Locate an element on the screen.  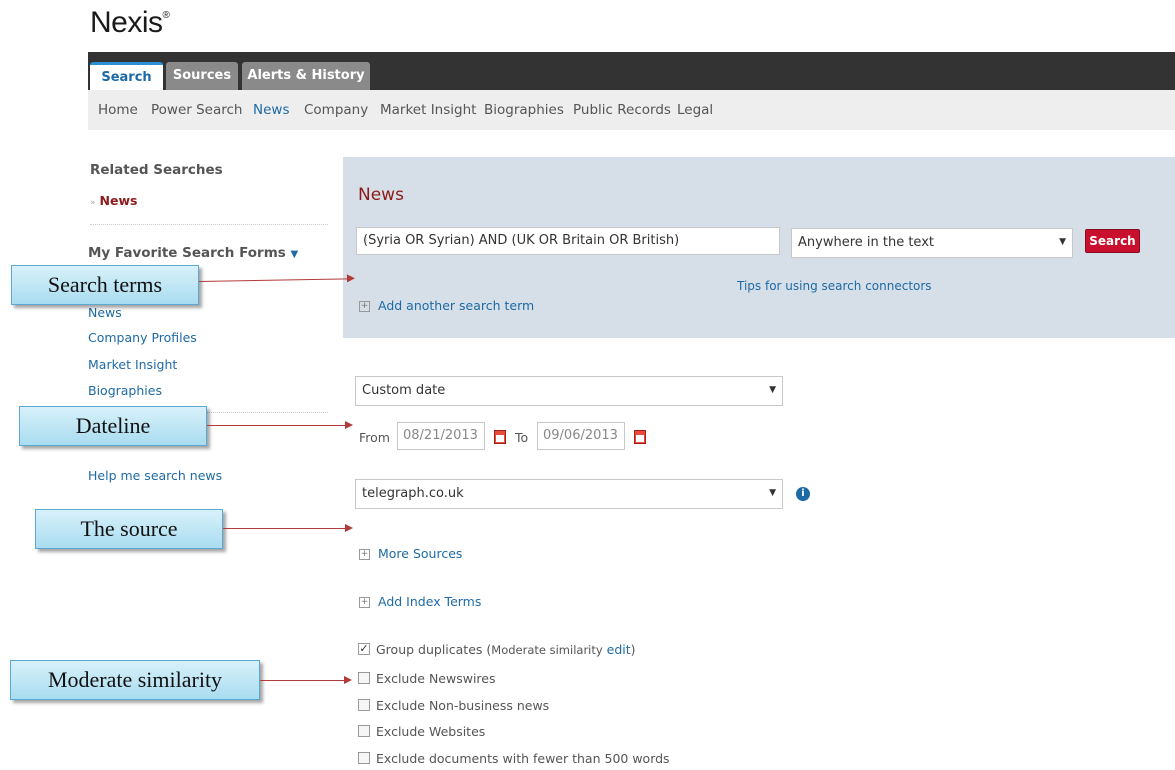
subnav-power-search: Power Search is located at coordinates (197, 110).